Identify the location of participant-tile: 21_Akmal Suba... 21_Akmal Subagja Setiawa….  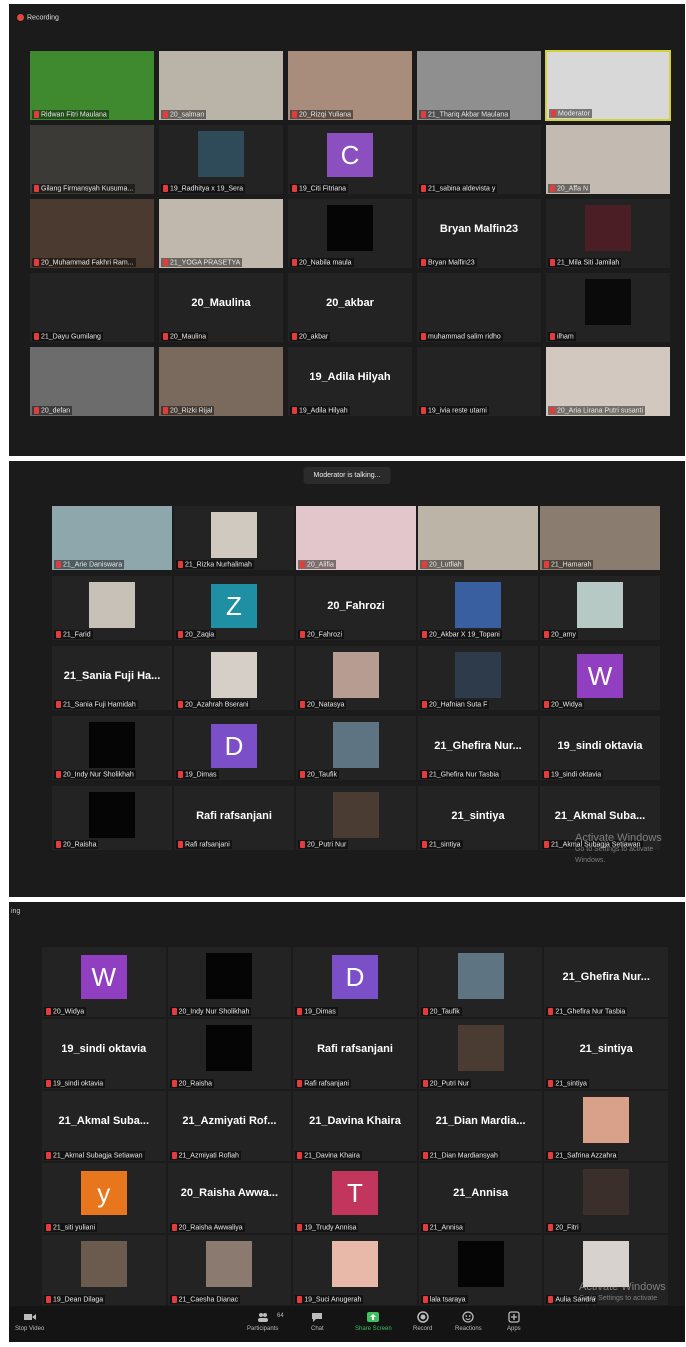
(104, 1126).